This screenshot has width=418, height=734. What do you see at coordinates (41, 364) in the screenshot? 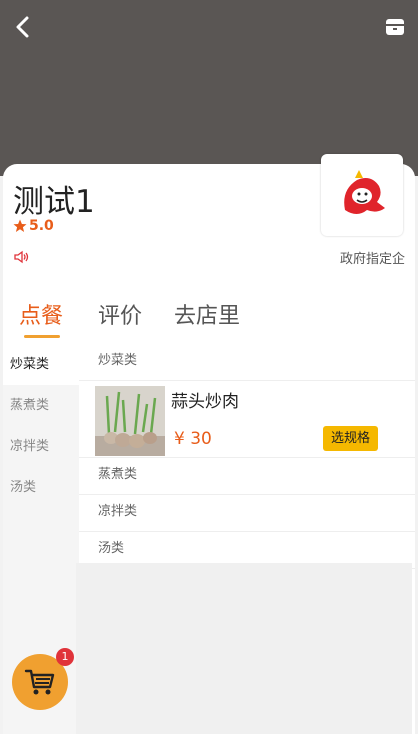
I see `sidebar-item-stir-fry: 炒菜类` at bounding box center [41, 364].